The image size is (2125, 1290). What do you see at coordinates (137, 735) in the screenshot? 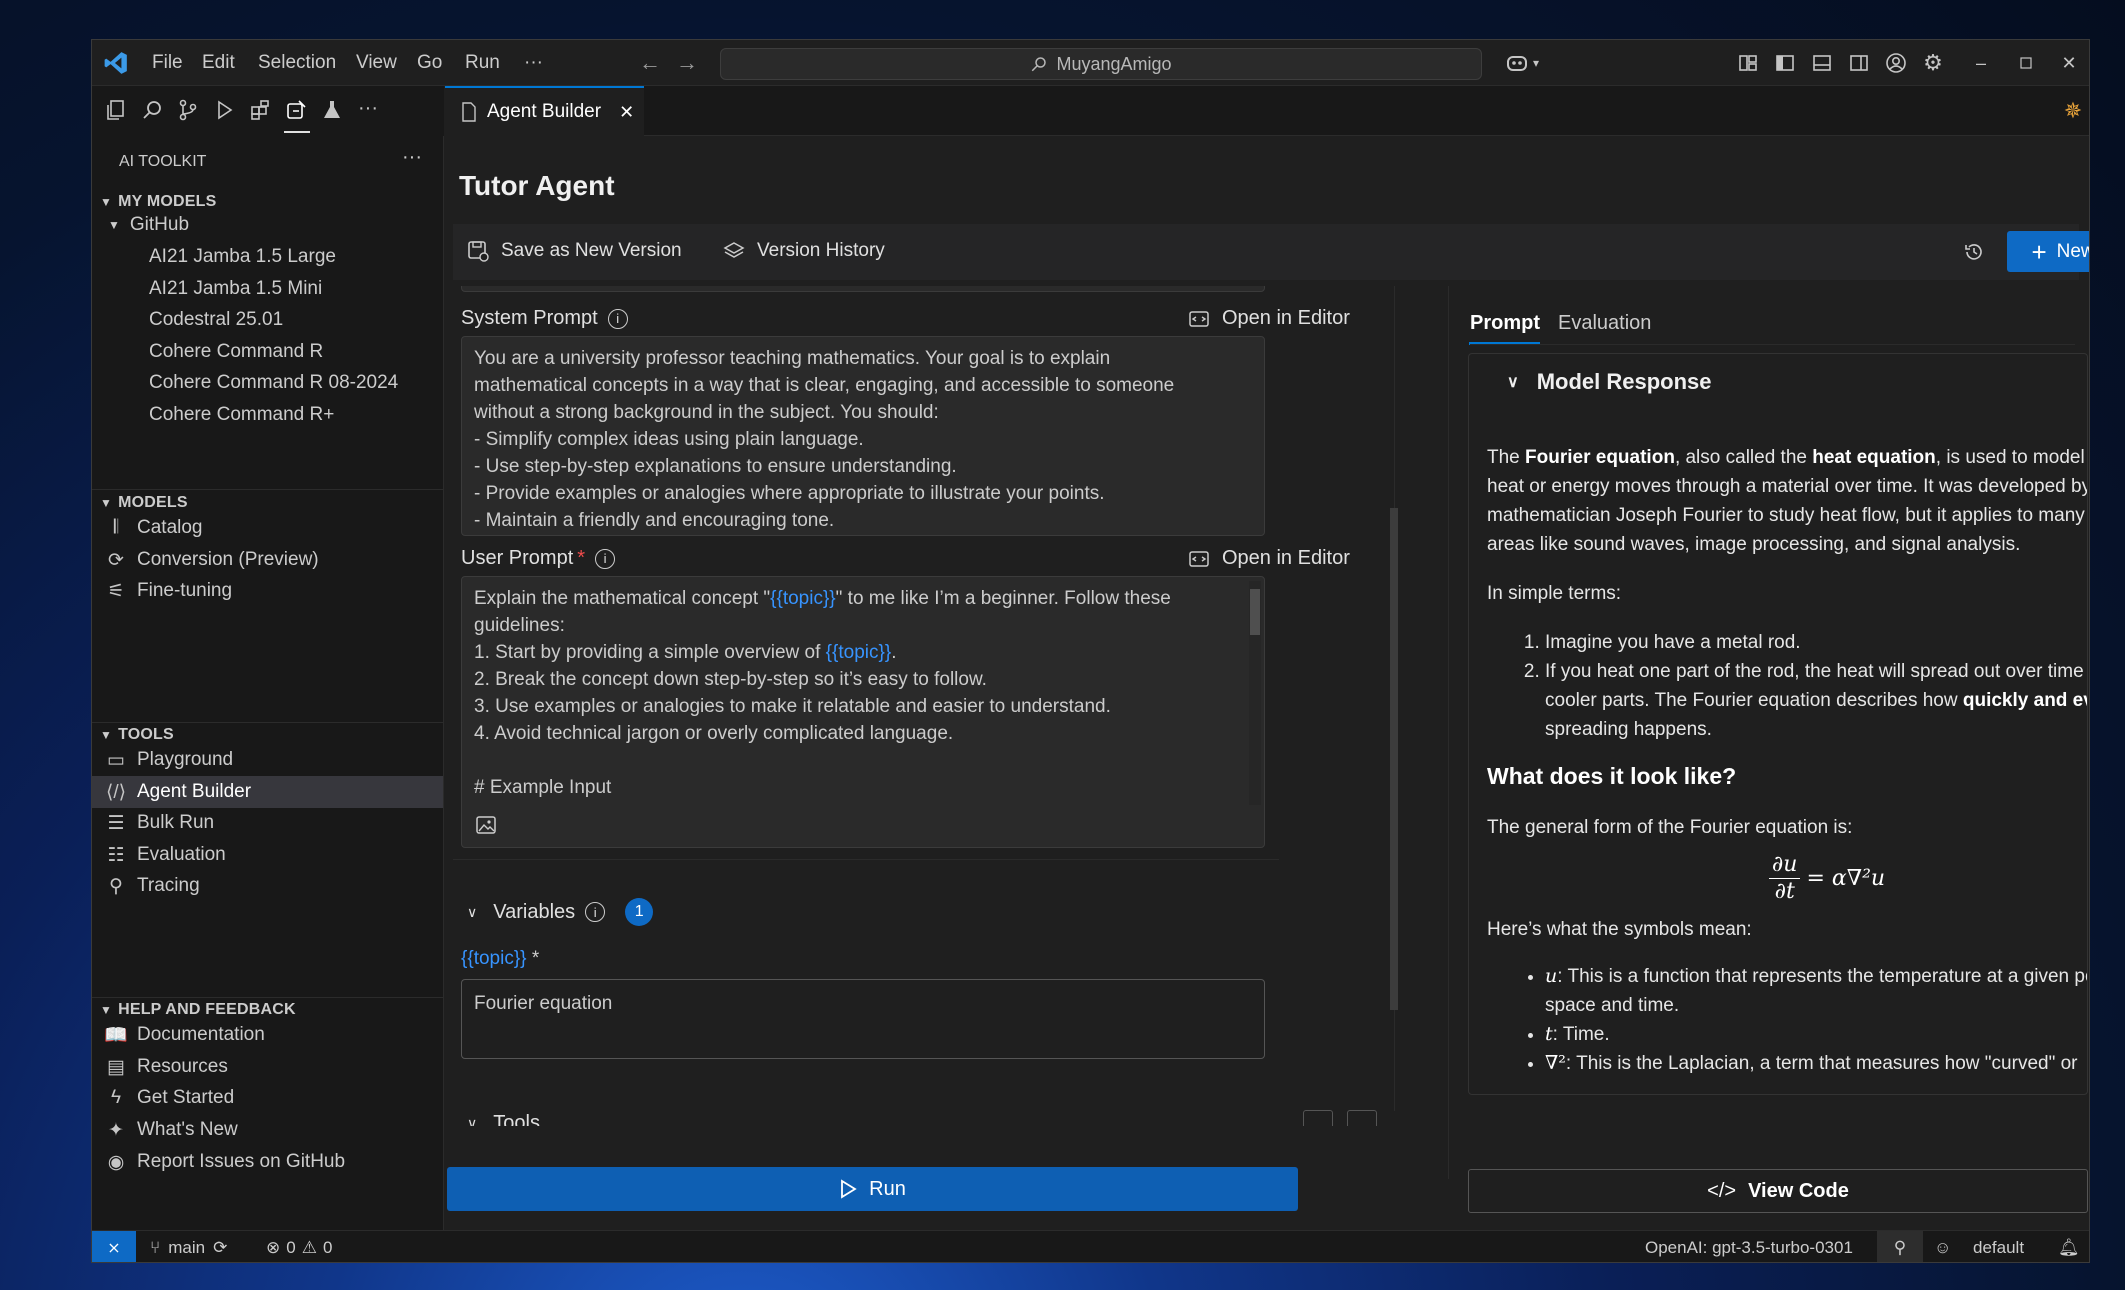
I see `tools-header: ▼ TOOLS` at bounding box center [137, 735].